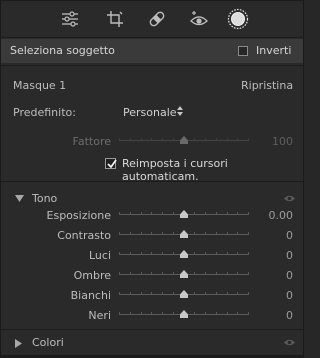 The width and height of the screenshot is (320, 358). I want to click on invert-checkbox, so click(243, 51).